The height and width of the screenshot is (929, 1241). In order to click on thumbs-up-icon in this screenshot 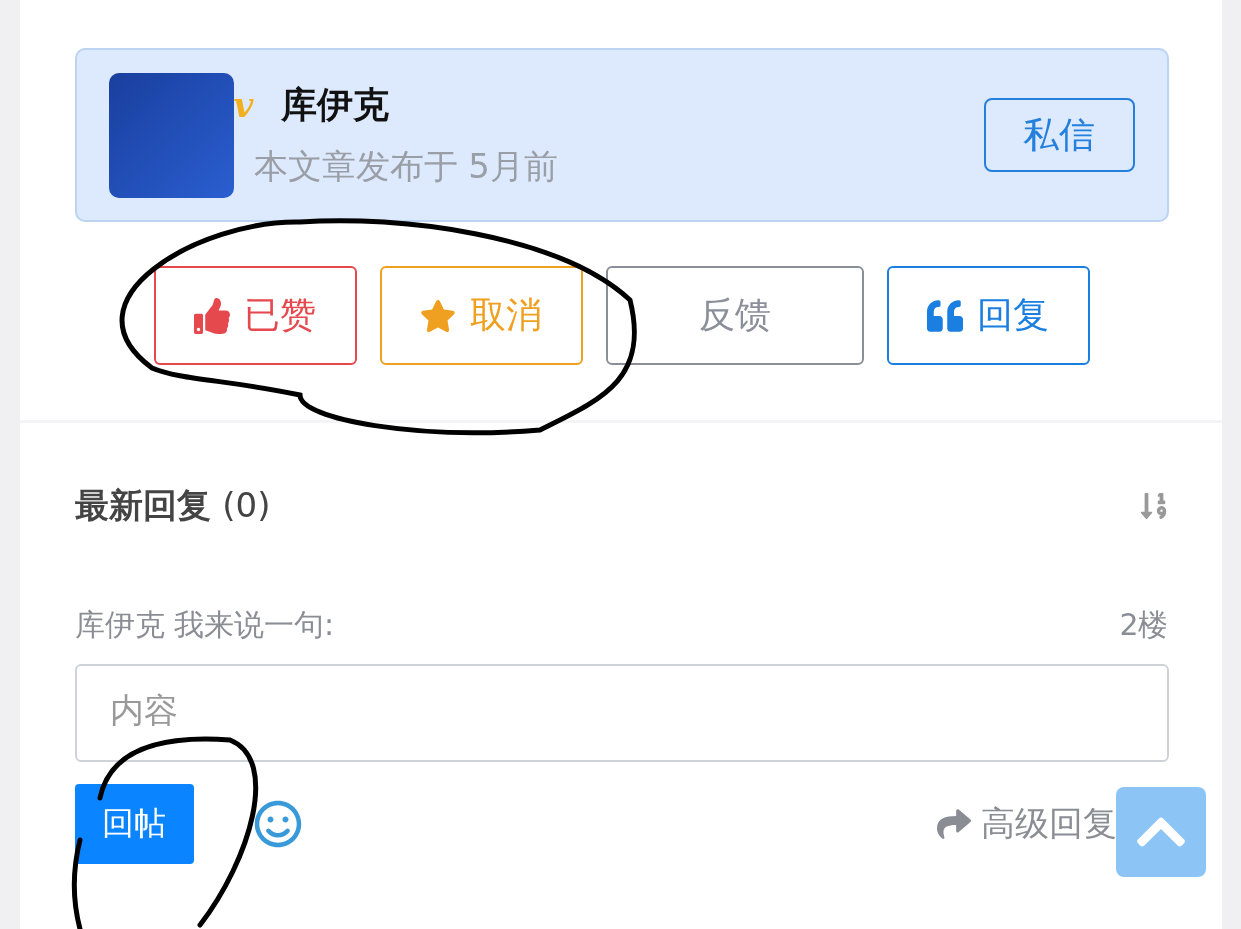, I will do `click(212, 315)`.